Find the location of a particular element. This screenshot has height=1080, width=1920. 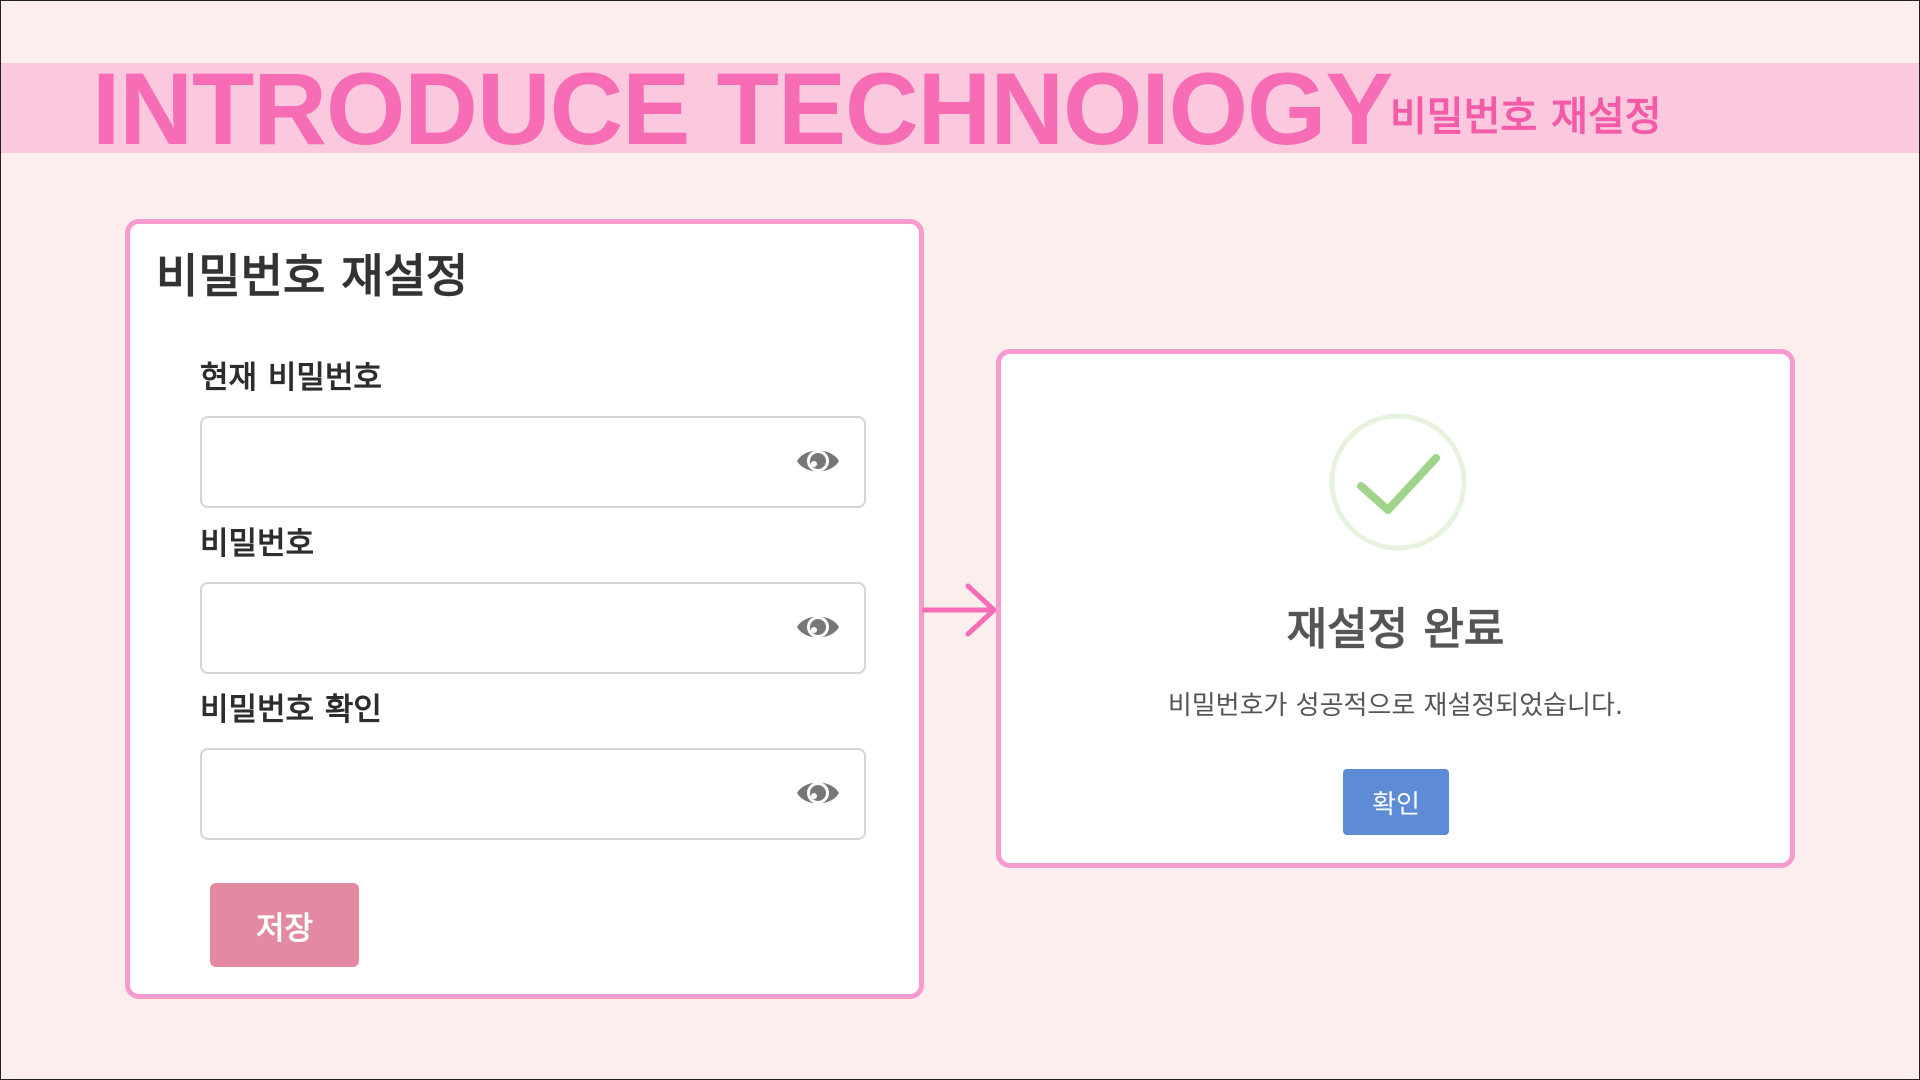

new-password-input is located at coordinates (533, 628).